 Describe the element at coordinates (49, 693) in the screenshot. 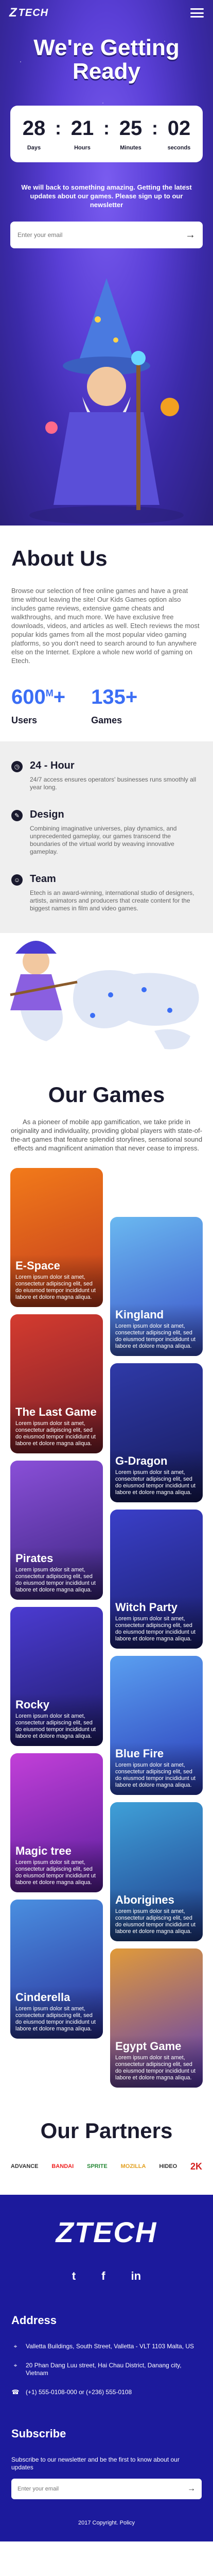

I see `stat-unit: M` at that location.